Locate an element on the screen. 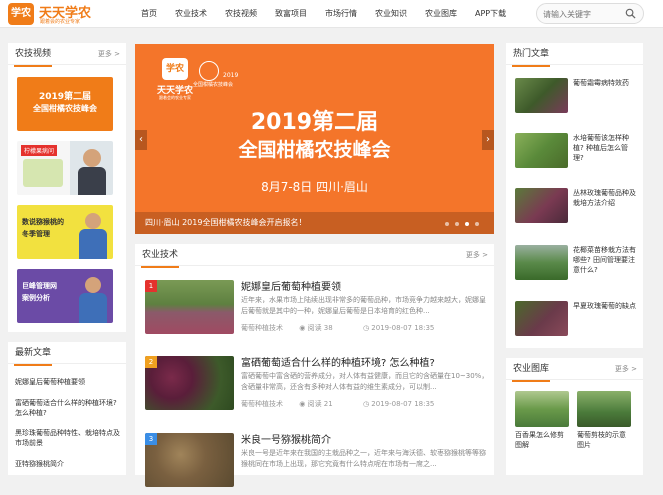 Image resolution: width=663 pixels, height=495 pixels. banner-caption: 四川·眉山 2019全国柑橘农技峰会开启报名！ is located at coordinates (226, 222).